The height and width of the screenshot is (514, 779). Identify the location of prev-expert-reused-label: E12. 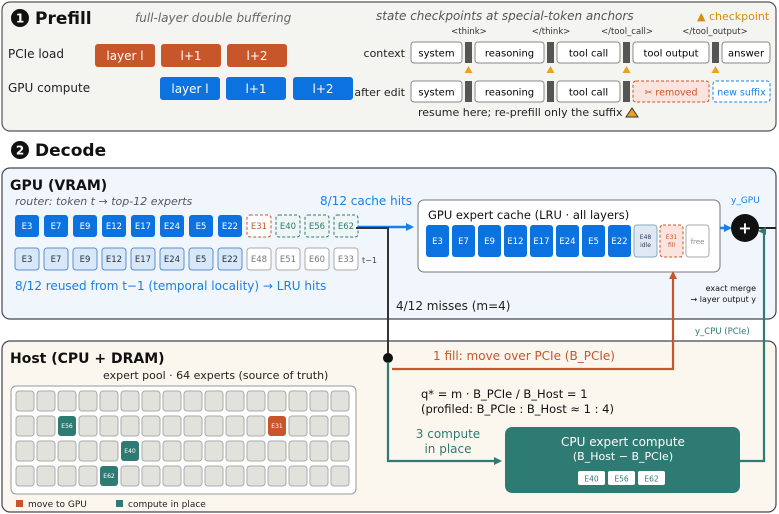
(114, 260).